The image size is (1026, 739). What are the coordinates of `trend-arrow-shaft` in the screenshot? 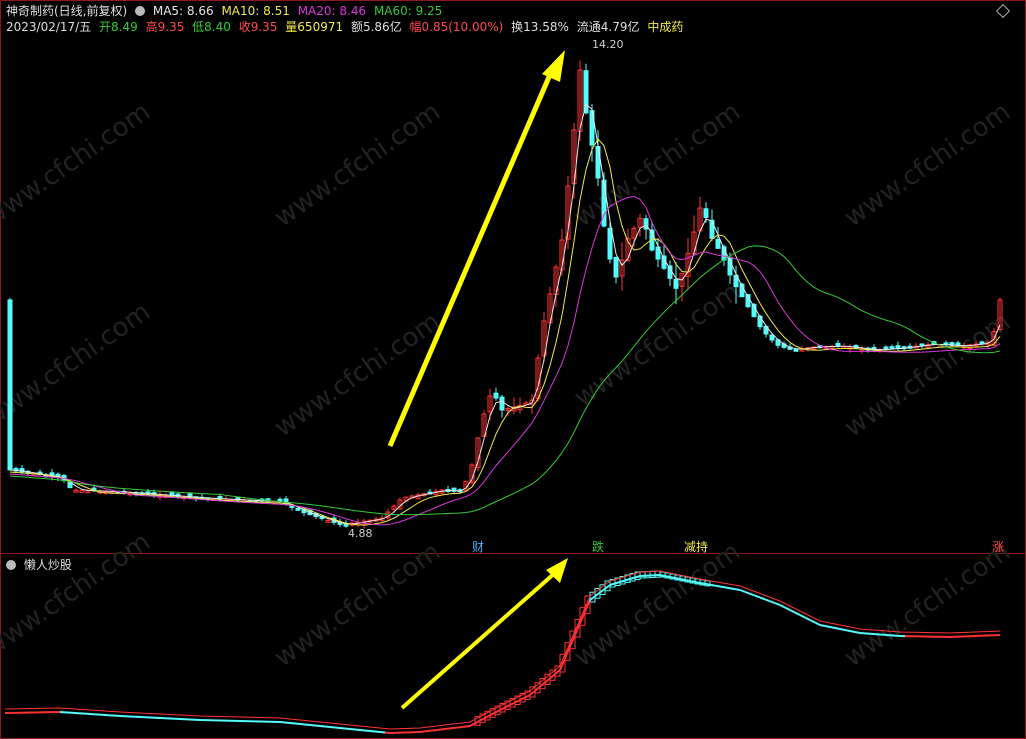 It's located at (471, 258).